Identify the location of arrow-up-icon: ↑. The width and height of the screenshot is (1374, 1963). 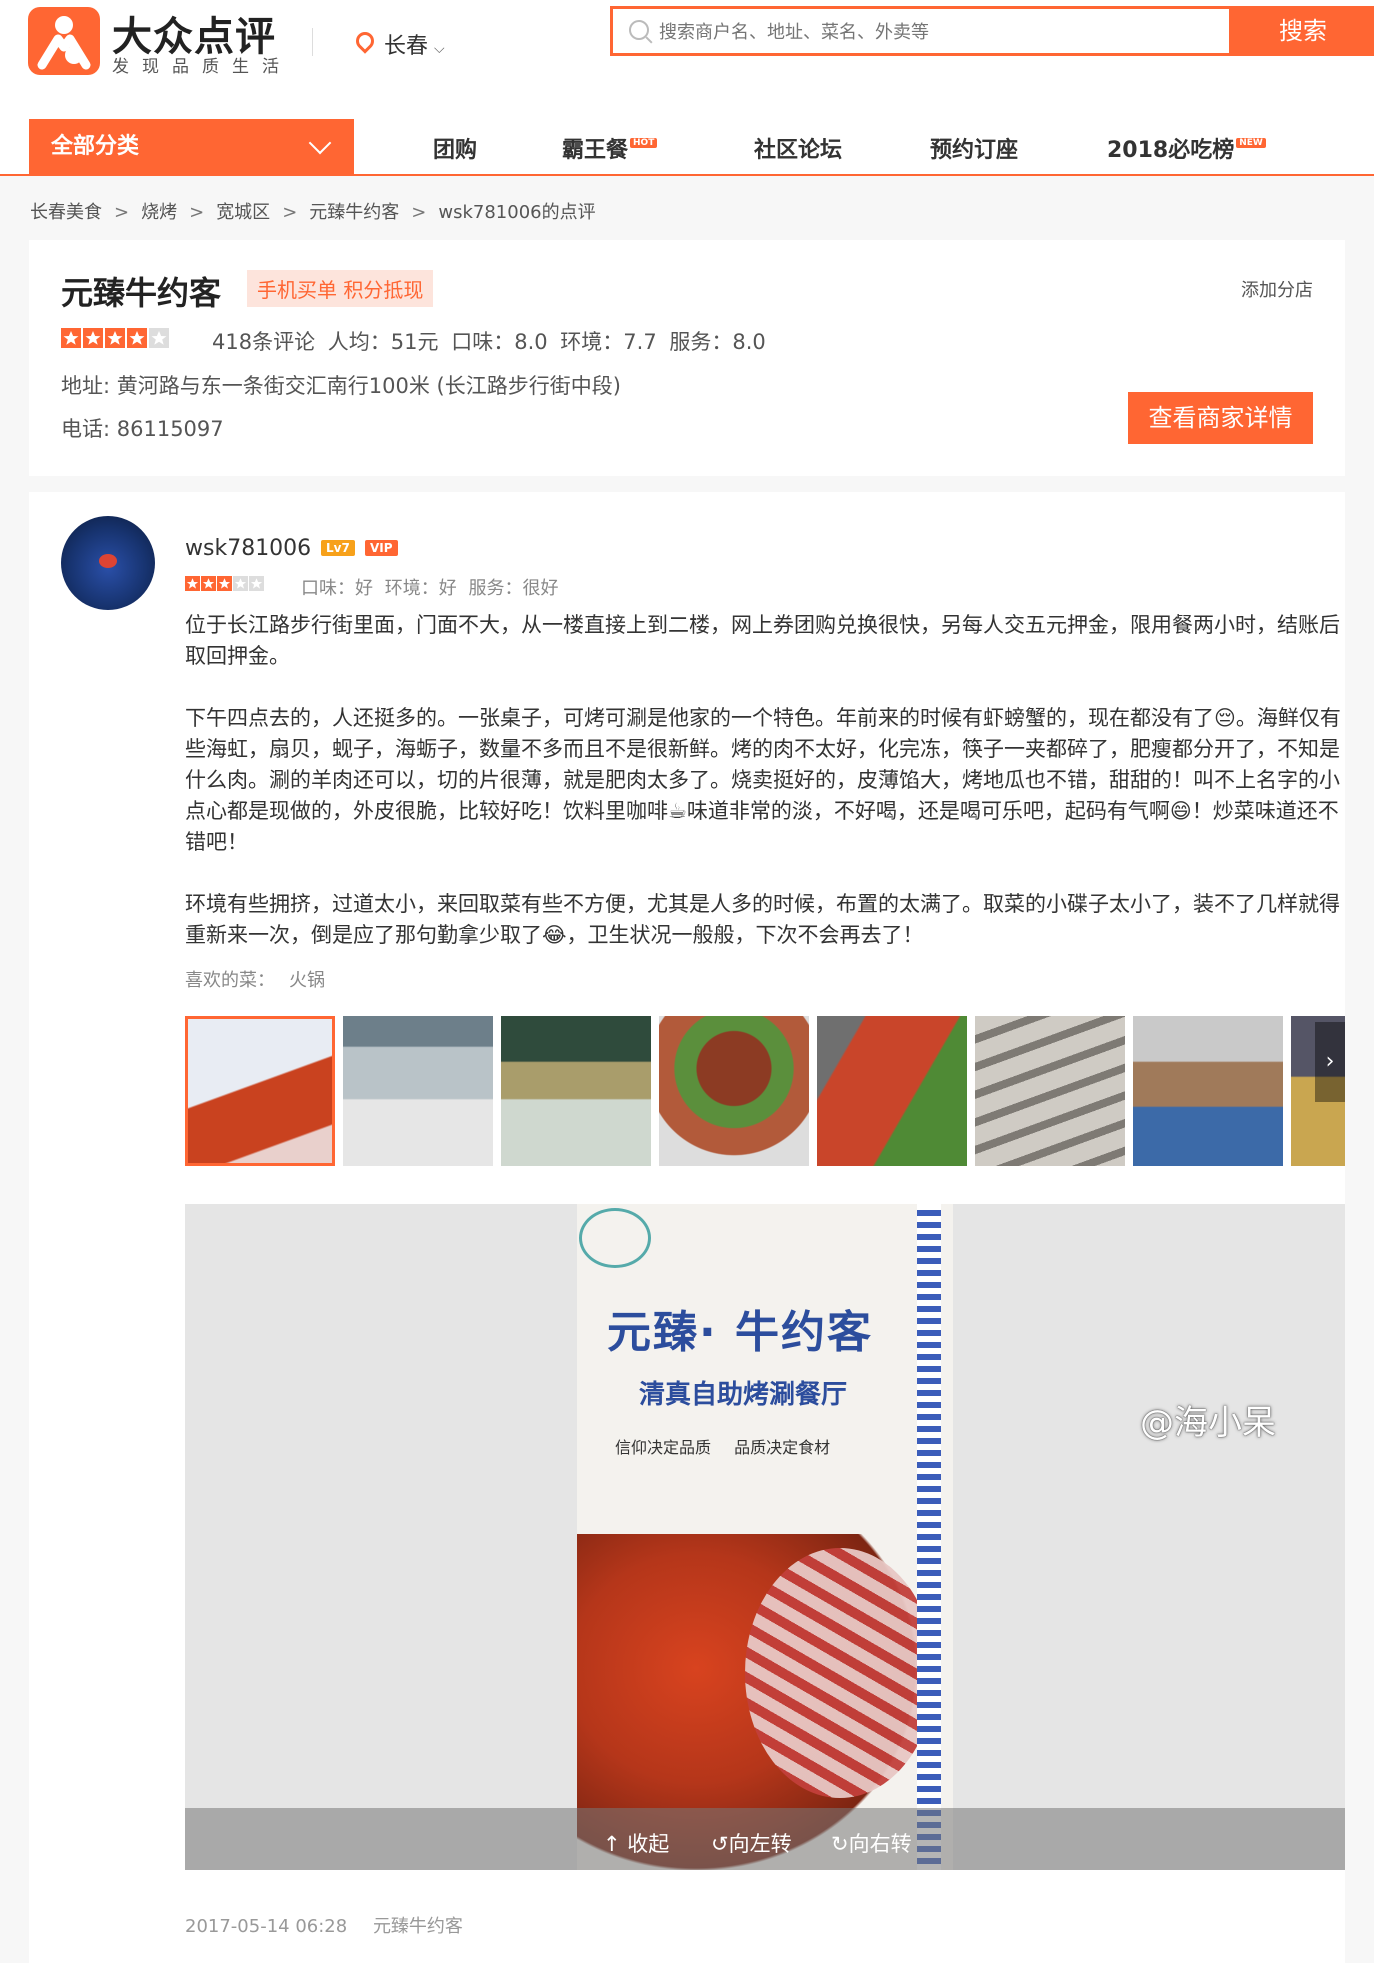
(612, 1844).